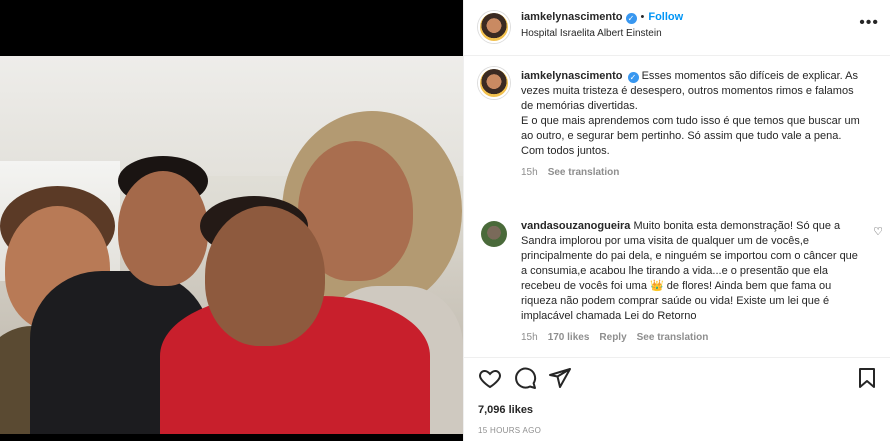  I want to click on comment-reply-button: Reply, so click(612, 337).